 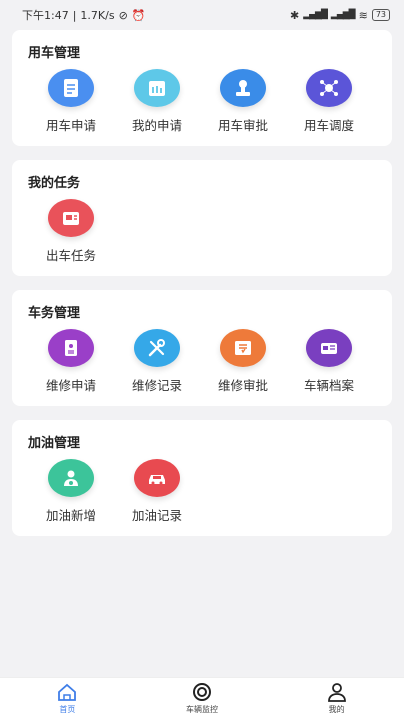 What do you see at coordinates (157, 478) in the screenshot?
I see `car-icon` at bounding box center [157, 478].